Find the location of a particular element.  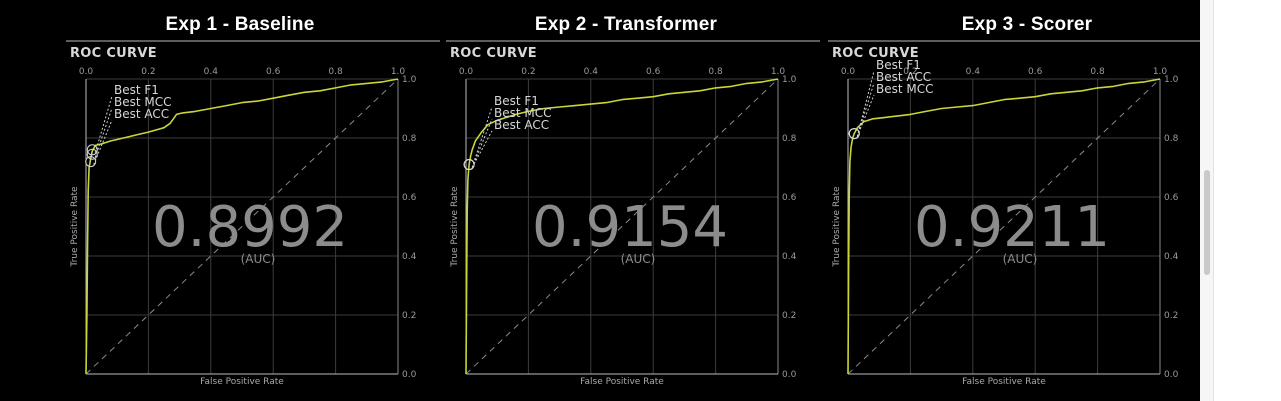

auc-value: 0.9211 is located at coordinates (1012, 227).